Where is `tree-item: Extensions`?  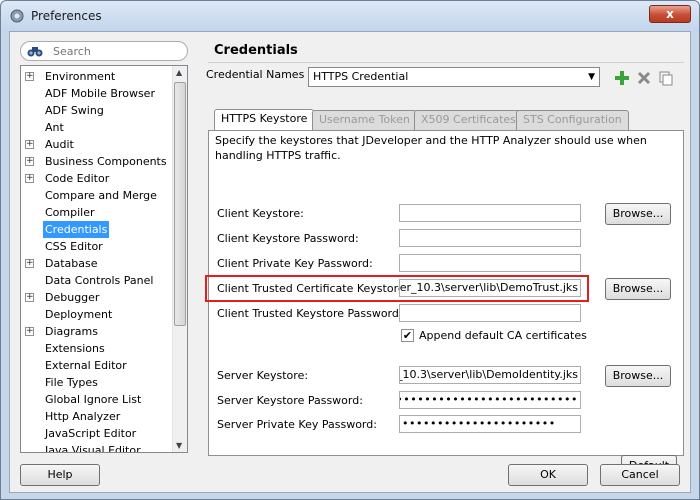
tree-item: Extensions is located at coordinates (97, 348).